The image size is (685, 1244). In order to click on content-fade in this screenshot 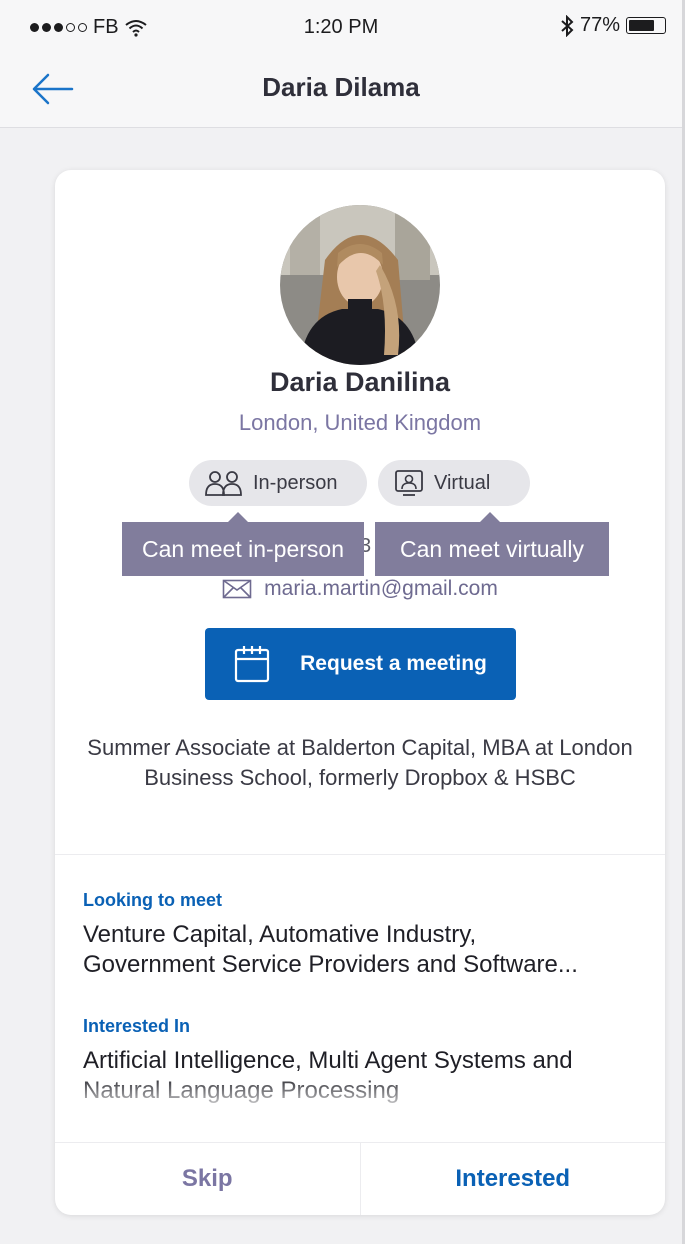, I will do `click(360, 1095)`.